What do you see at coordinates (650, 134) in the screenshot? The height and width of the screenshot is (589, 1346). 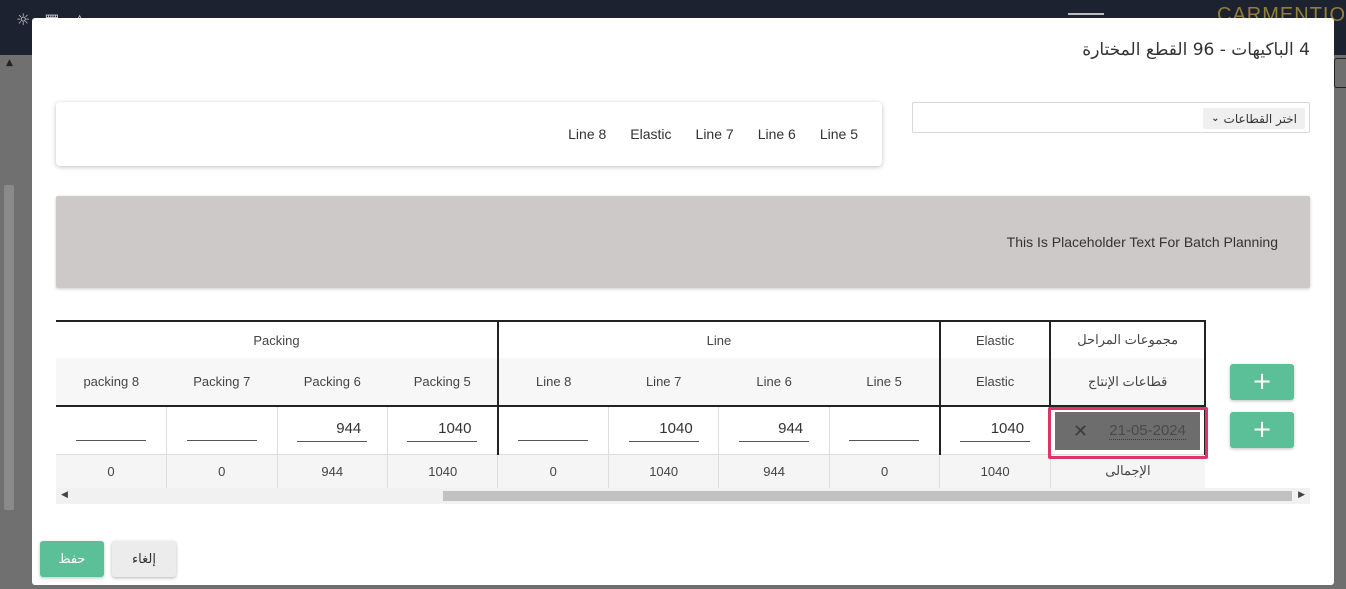 I see `sector-chip: Elastic` at bounding box center [650, 134].